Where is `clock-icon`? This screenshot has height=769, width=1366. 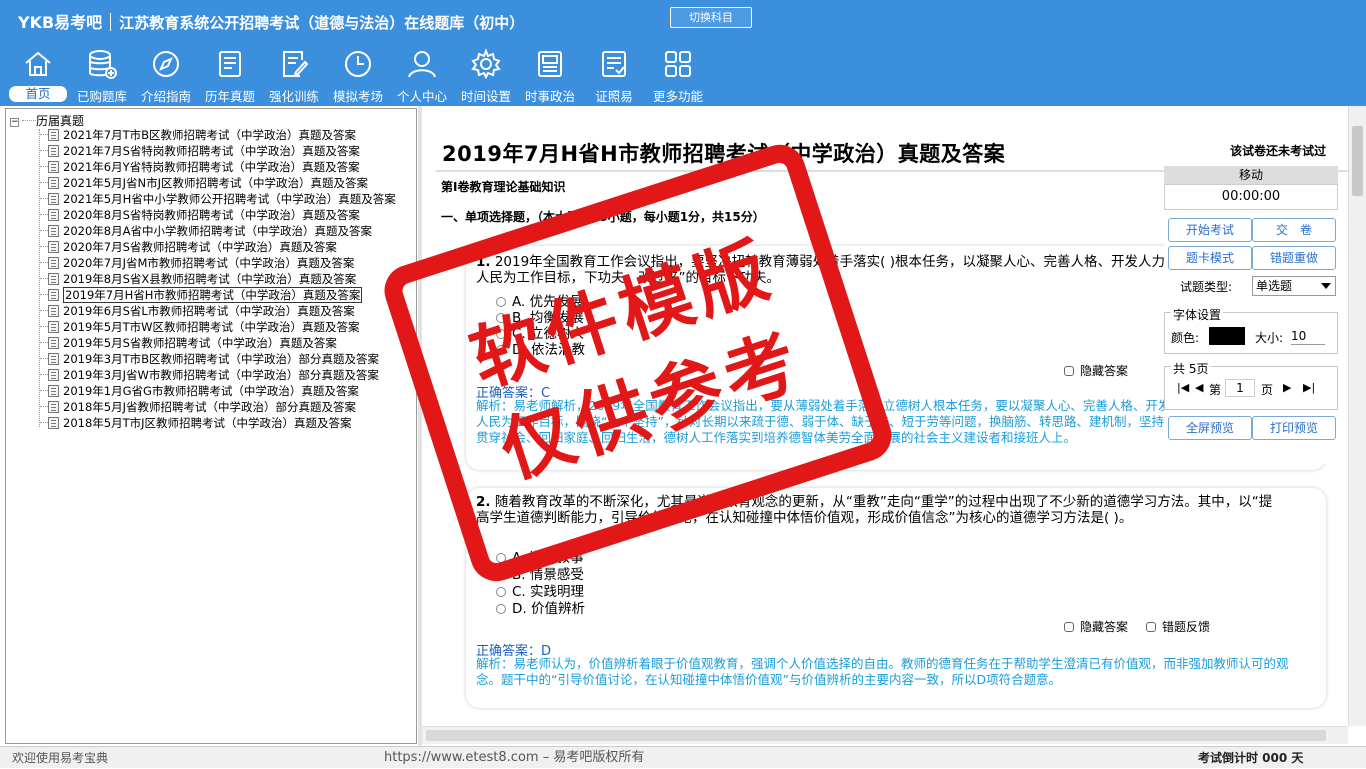
clock-icon is located at coordinates (358, 64).